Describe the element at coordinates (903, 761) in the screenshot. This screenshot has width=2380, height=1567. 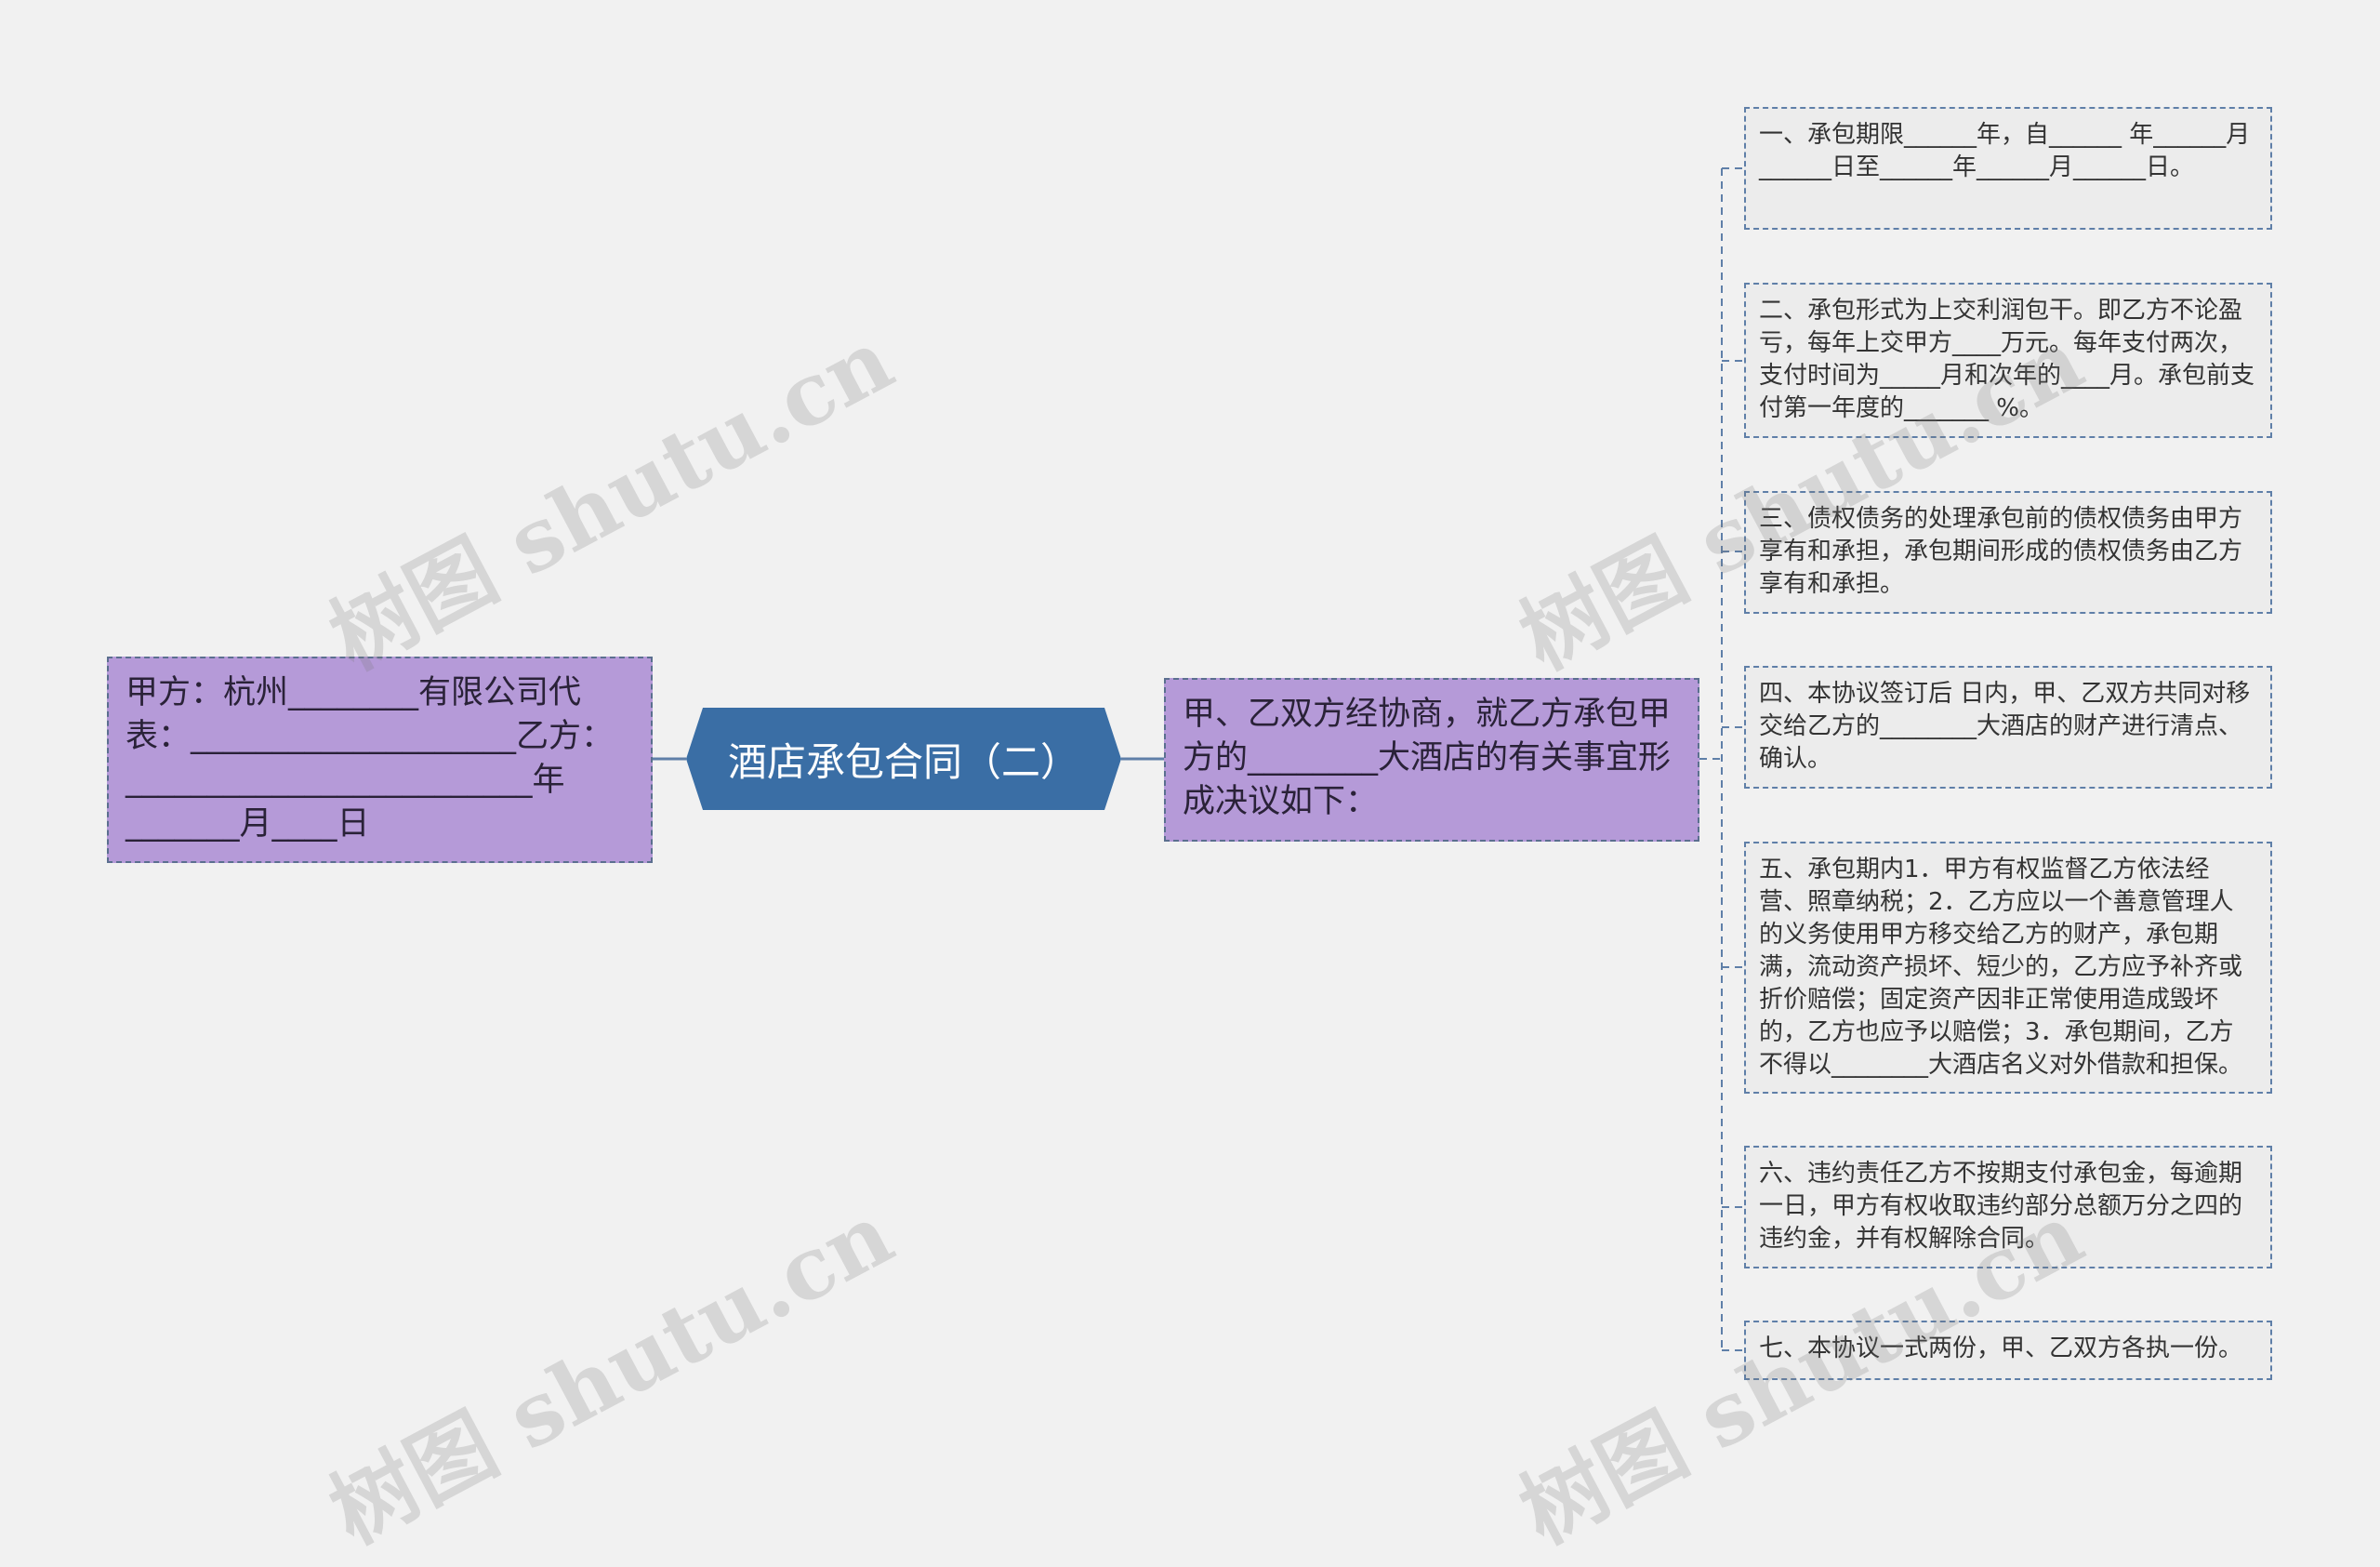
I see `root-topic-label: 酒店承包合同（二）` at that location.